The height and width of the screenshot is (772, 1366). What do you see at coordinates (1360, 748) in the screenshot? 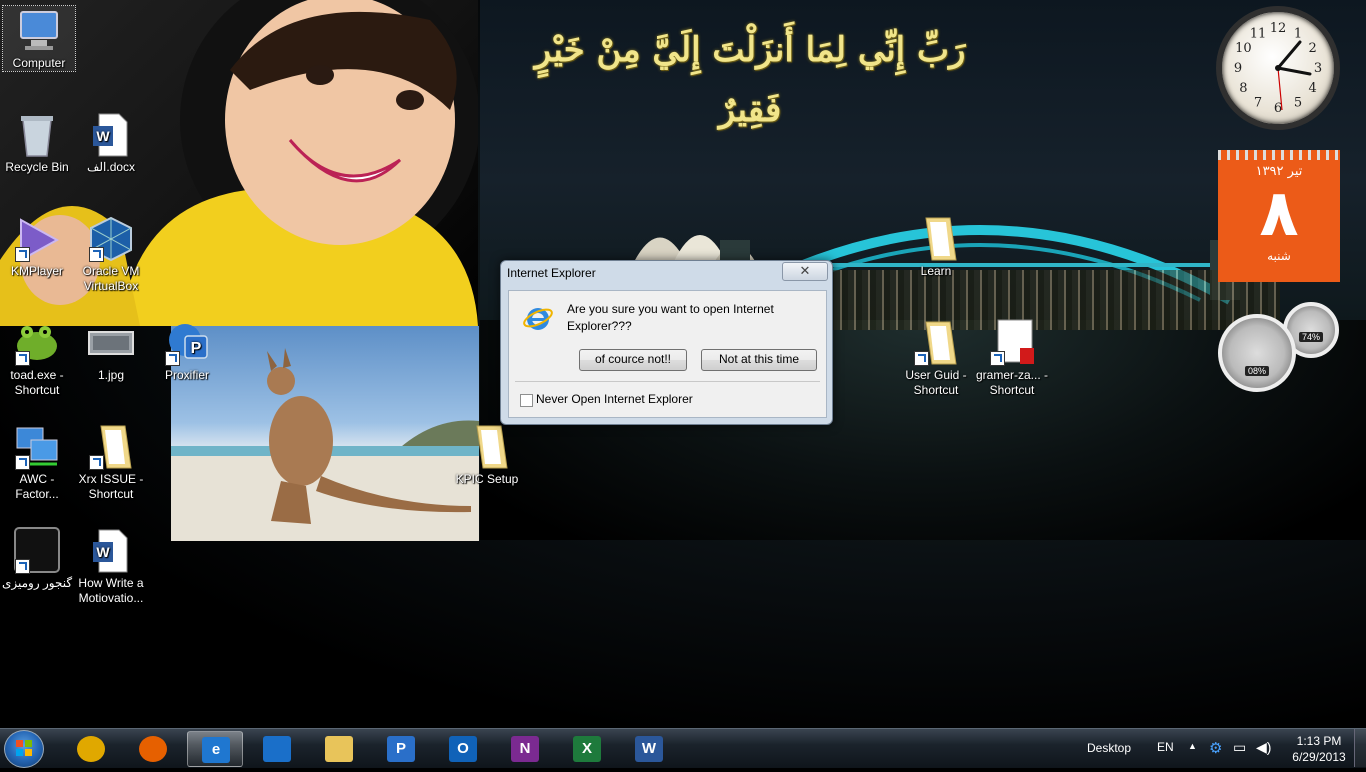
I see `show-desktop-button` at bounding box center [1360, 748].